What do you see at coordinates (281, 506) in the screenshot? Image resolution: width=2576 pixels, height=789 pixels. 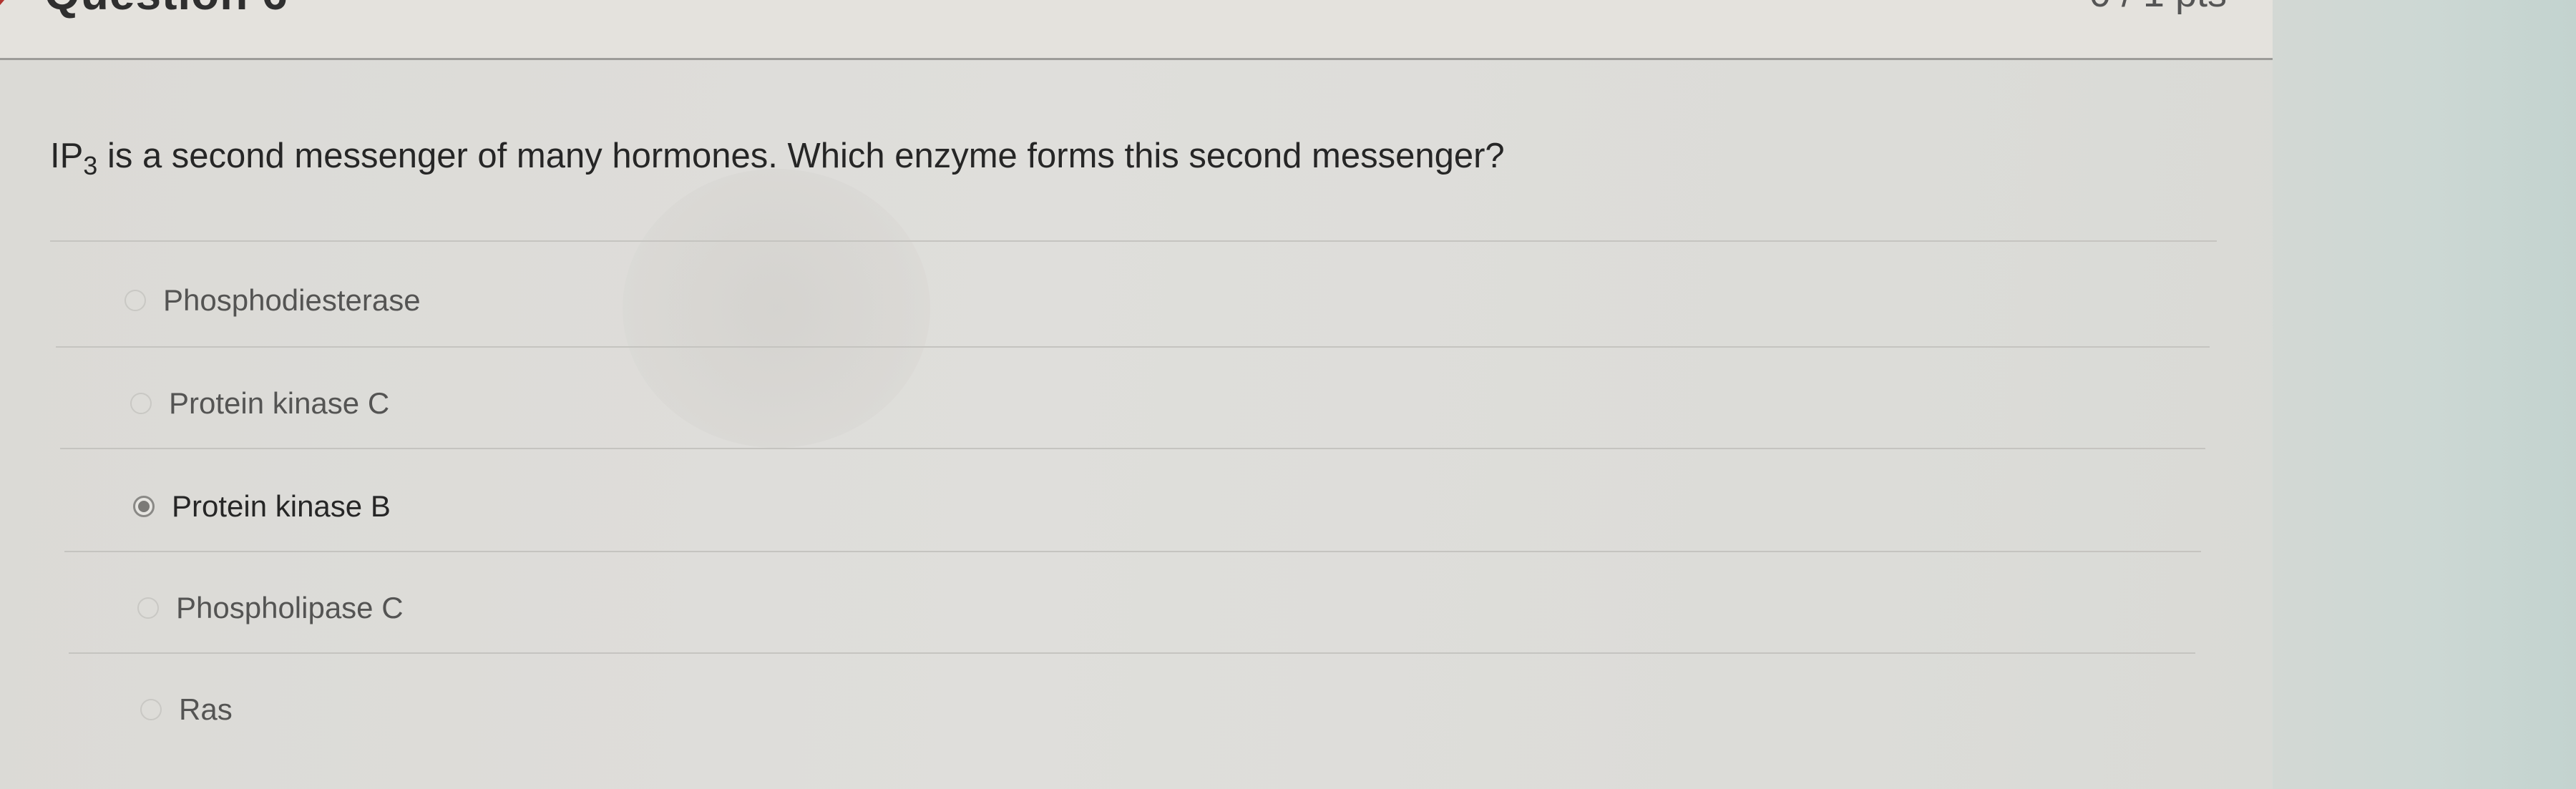 I see `answer-label: Protein kinase B` at bounding box center [281, 506].